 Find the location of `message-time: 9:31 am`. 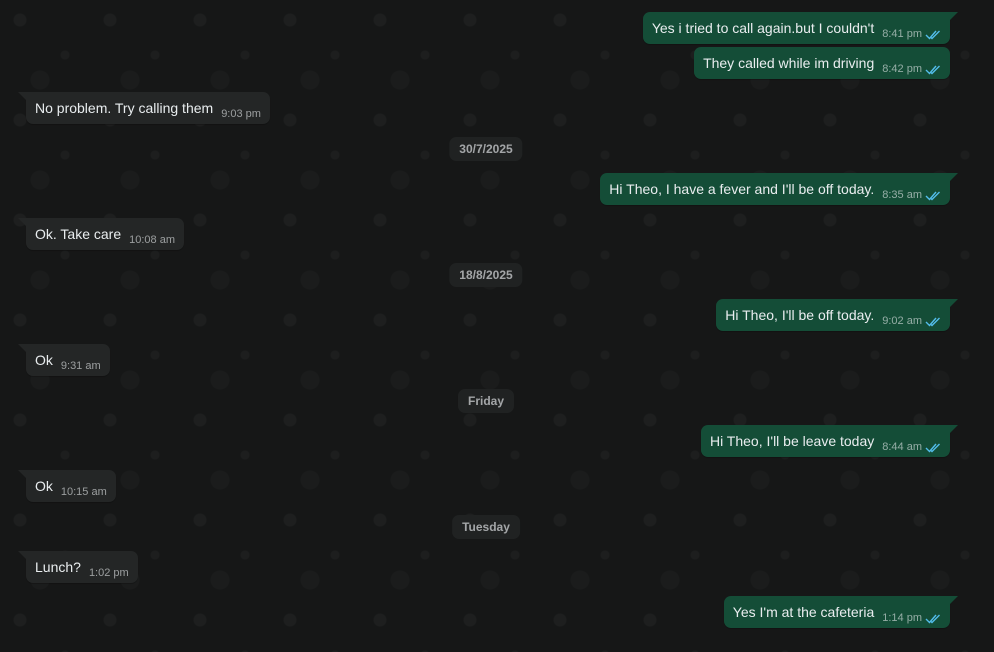

message-time: 9:31 am is located at coordinates (80, 366).